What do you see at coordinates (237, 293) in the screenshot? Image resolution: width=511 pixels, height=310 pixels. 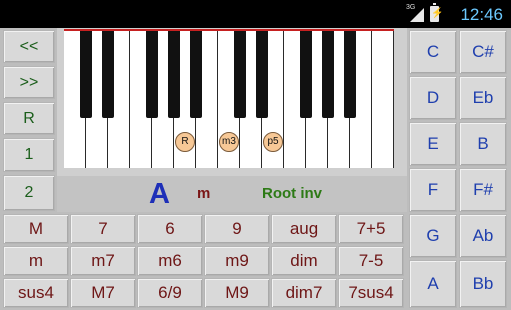 I see `chord-type-button: M9` at bounding box center [237, 293].